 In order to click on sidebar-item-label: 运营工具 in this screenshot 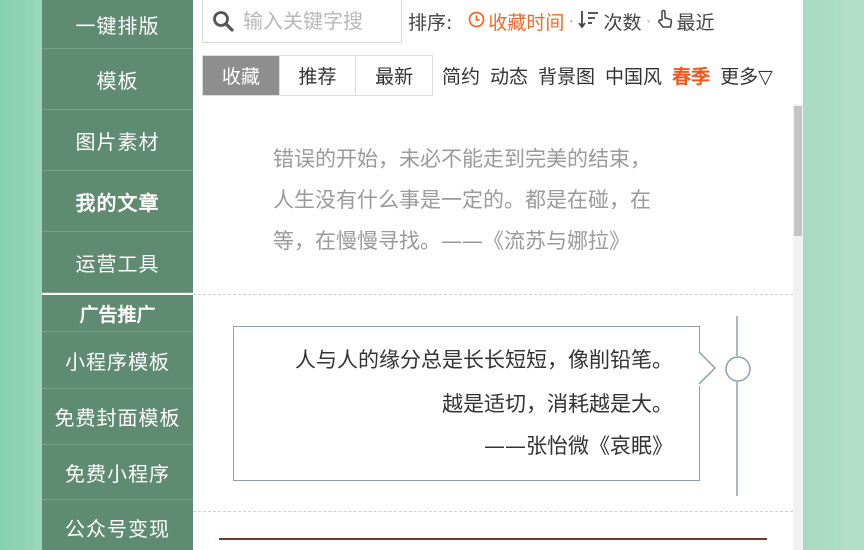, I will do `click(117, 263)`.